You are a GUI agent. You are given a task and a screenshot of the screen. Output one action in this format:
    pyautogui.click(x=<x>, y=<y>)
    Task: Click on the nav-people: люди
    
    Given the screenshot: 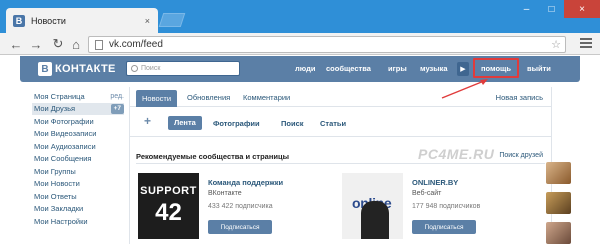 What is the action you would take?
    pyautogui.click(x=305, y=68)
    